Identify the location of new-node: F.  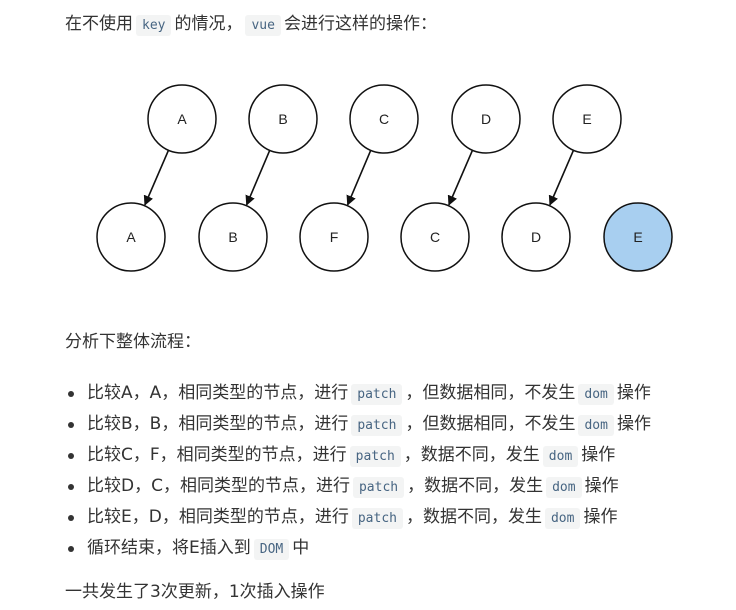
(334, 237).